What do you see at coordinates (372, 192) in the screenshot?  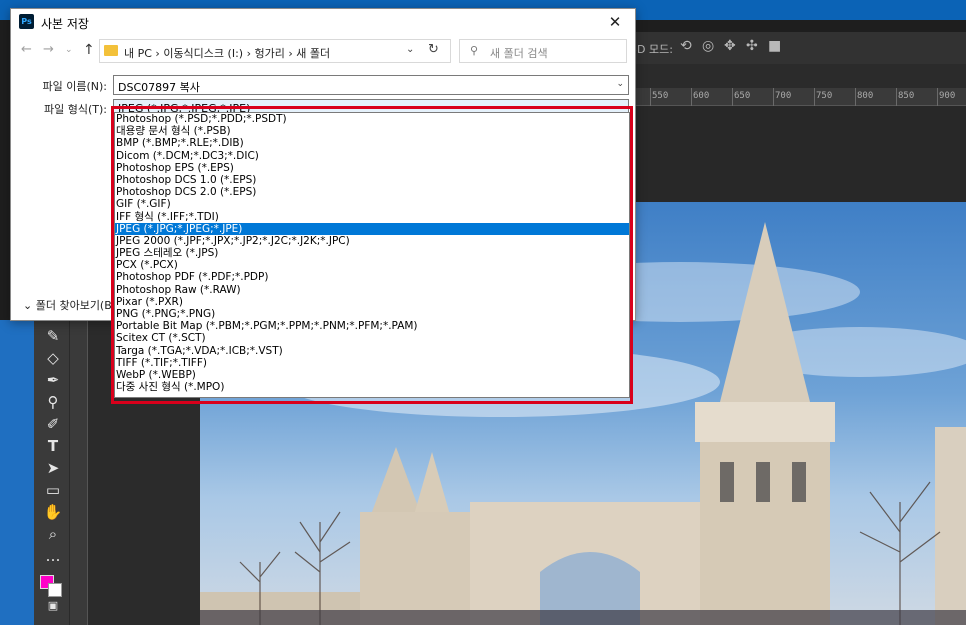 I see `filetype-option: Photoshop DCS 2.0 (*.EPS)` at bounding box center [372, 192].